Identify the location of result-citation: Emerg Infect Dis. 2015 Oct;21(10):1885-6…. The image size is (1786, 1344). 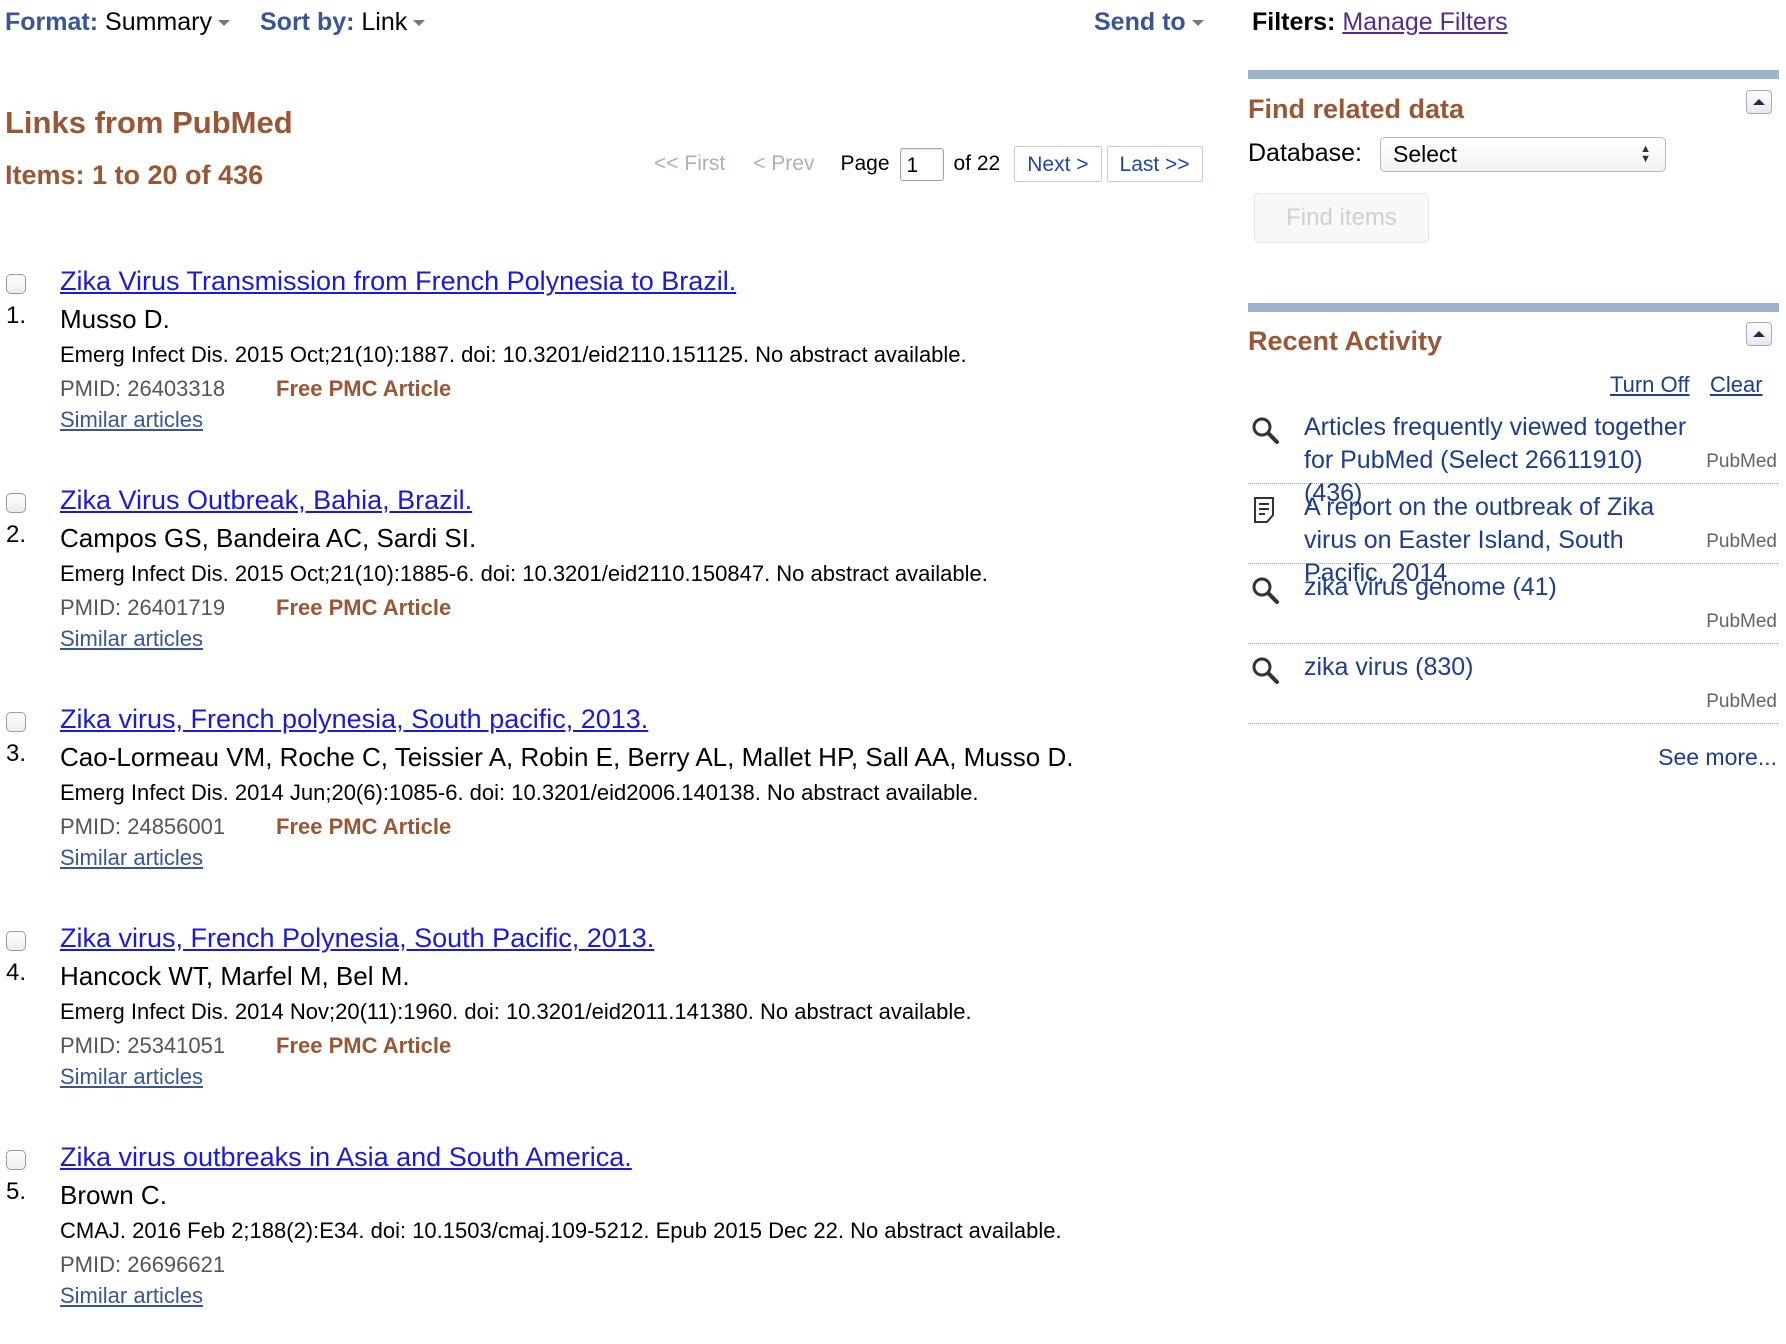
(524, 573).